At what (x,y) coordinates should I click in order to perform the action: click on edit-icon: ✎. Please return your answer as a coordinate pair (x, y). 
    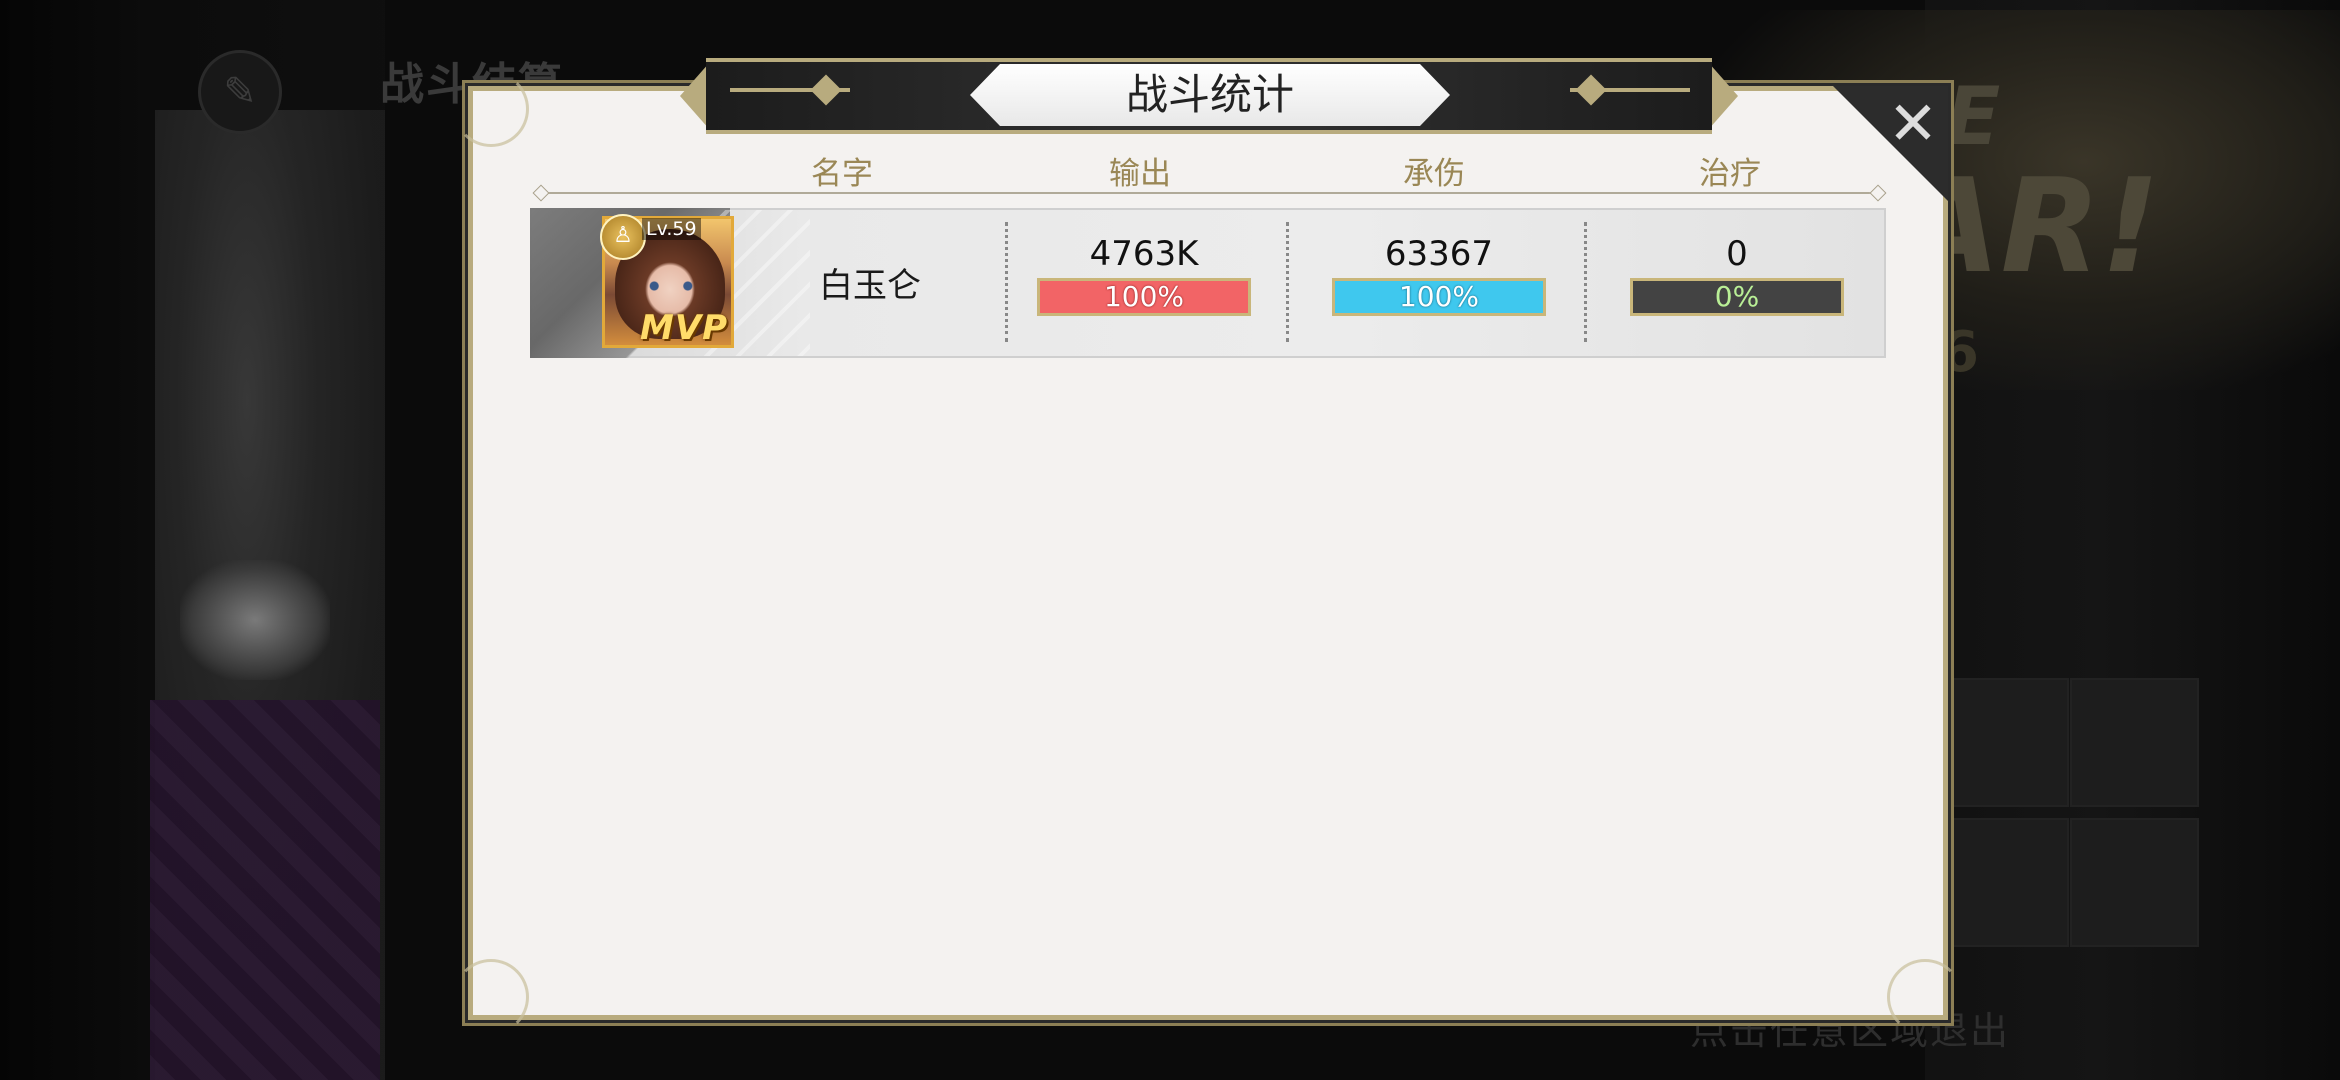
    Looking at the image, I should click on (240, 92).